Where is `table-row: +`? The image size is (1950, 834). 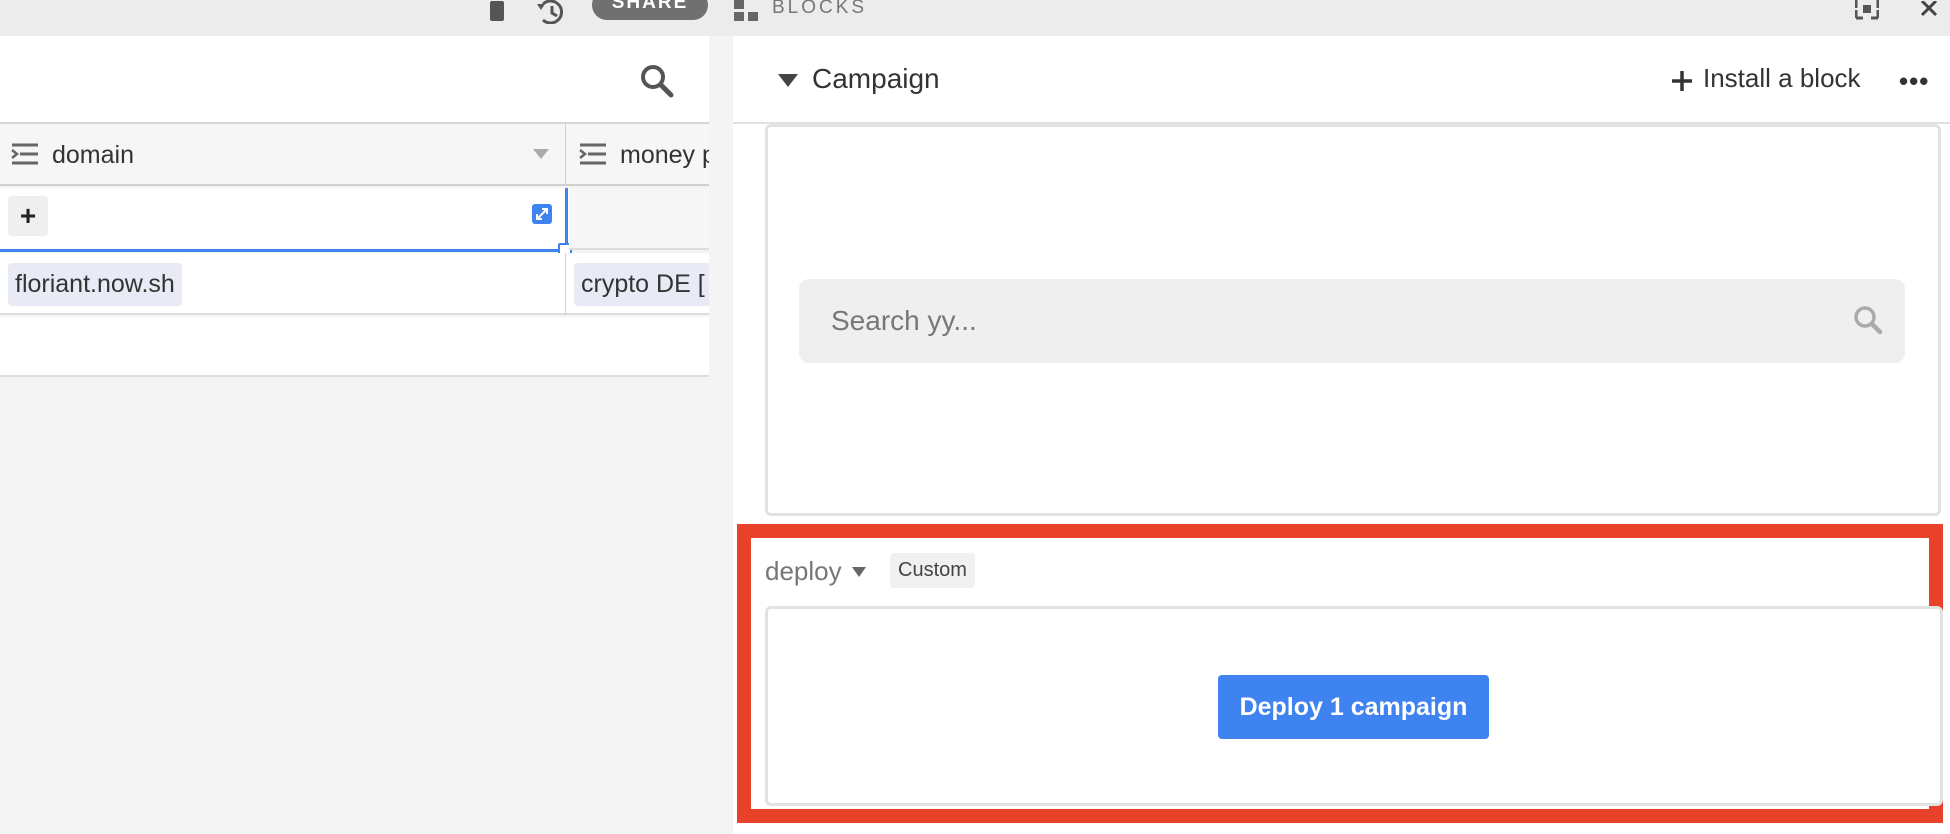 table-row: + is located at coordinates (354, 222).